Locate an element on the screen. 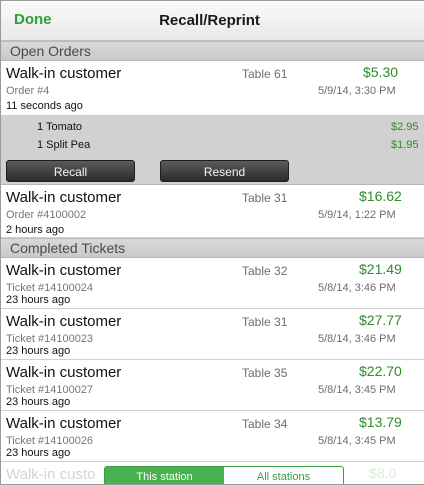 The height and width of the screenshot is (485, 424). ticket-total: $22.70 is located at coordinates (380, 371).